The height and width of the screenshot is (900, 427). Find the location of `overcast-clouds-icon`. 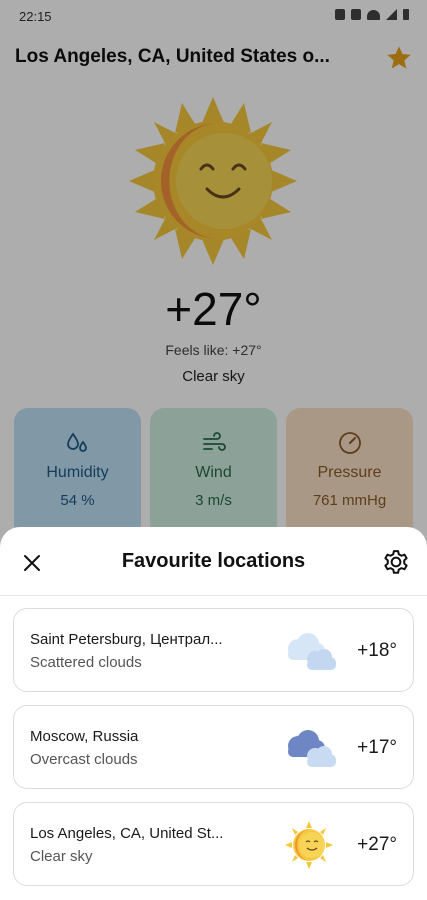

overcast-clouds-icon is located at coordinates (312, 748).